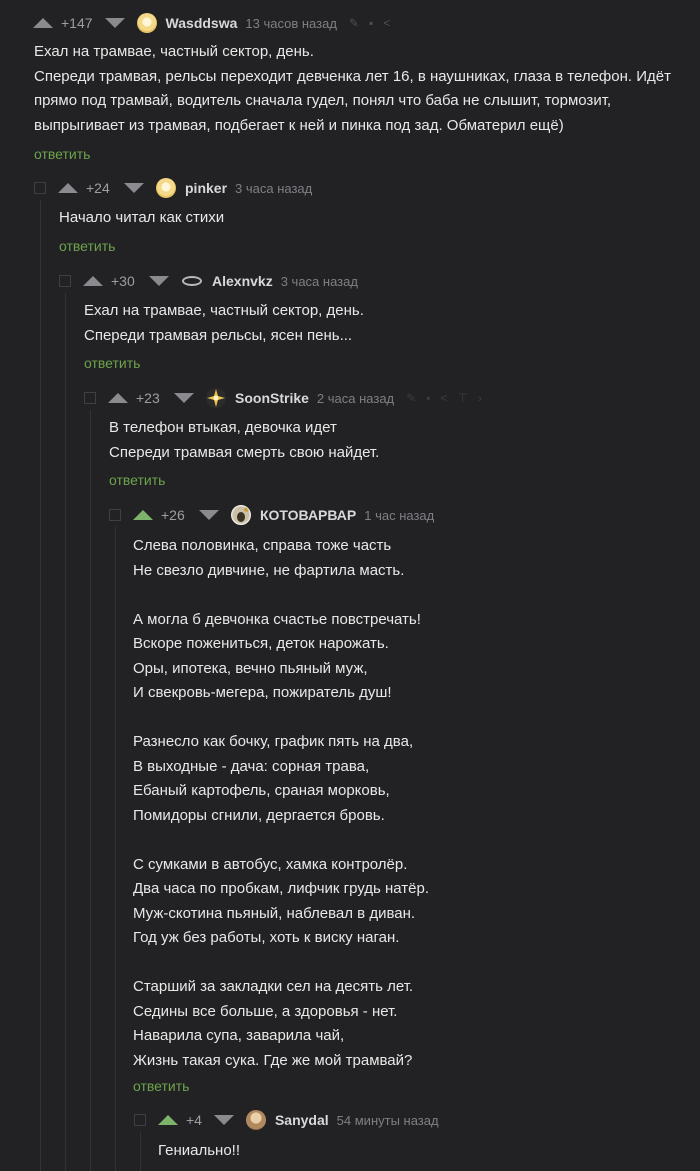 The image size is (700, 1171). I want to click on comment-text-line: Гениально!!, so click(199, 1150).